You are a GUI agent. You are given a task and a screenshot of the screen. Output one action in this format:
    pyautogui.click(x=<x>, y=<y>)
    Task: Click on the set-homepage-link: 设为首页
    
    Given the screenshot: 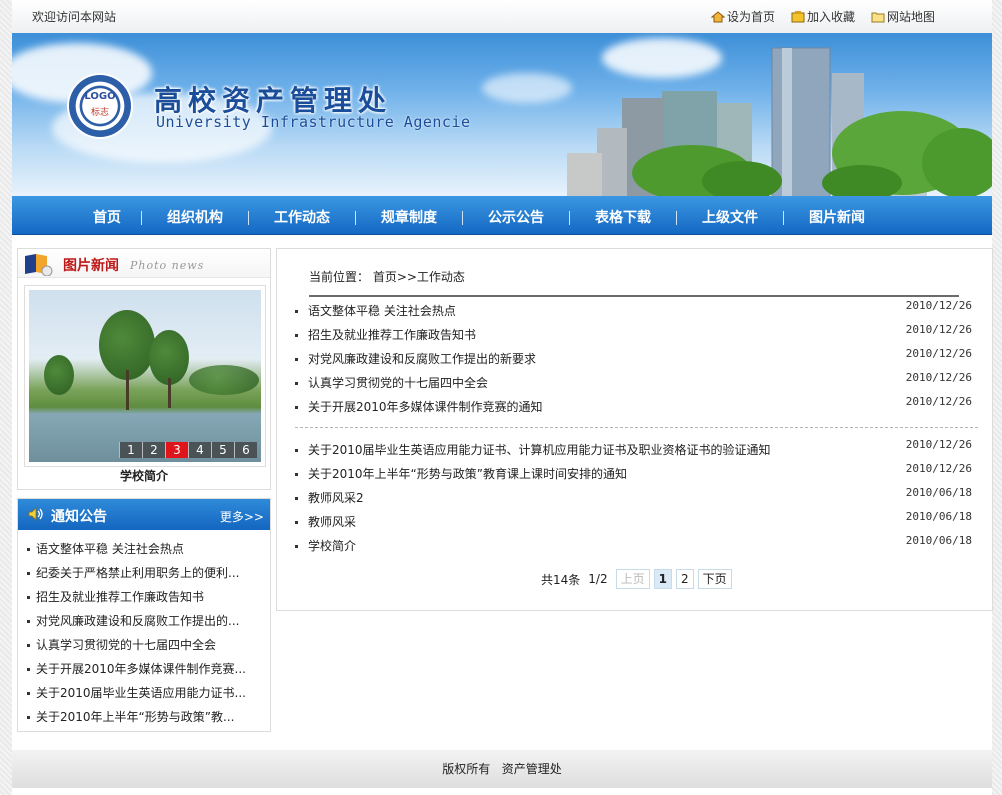 What is the action you would take?
    pyautogui.click(x=742, y=16)
    